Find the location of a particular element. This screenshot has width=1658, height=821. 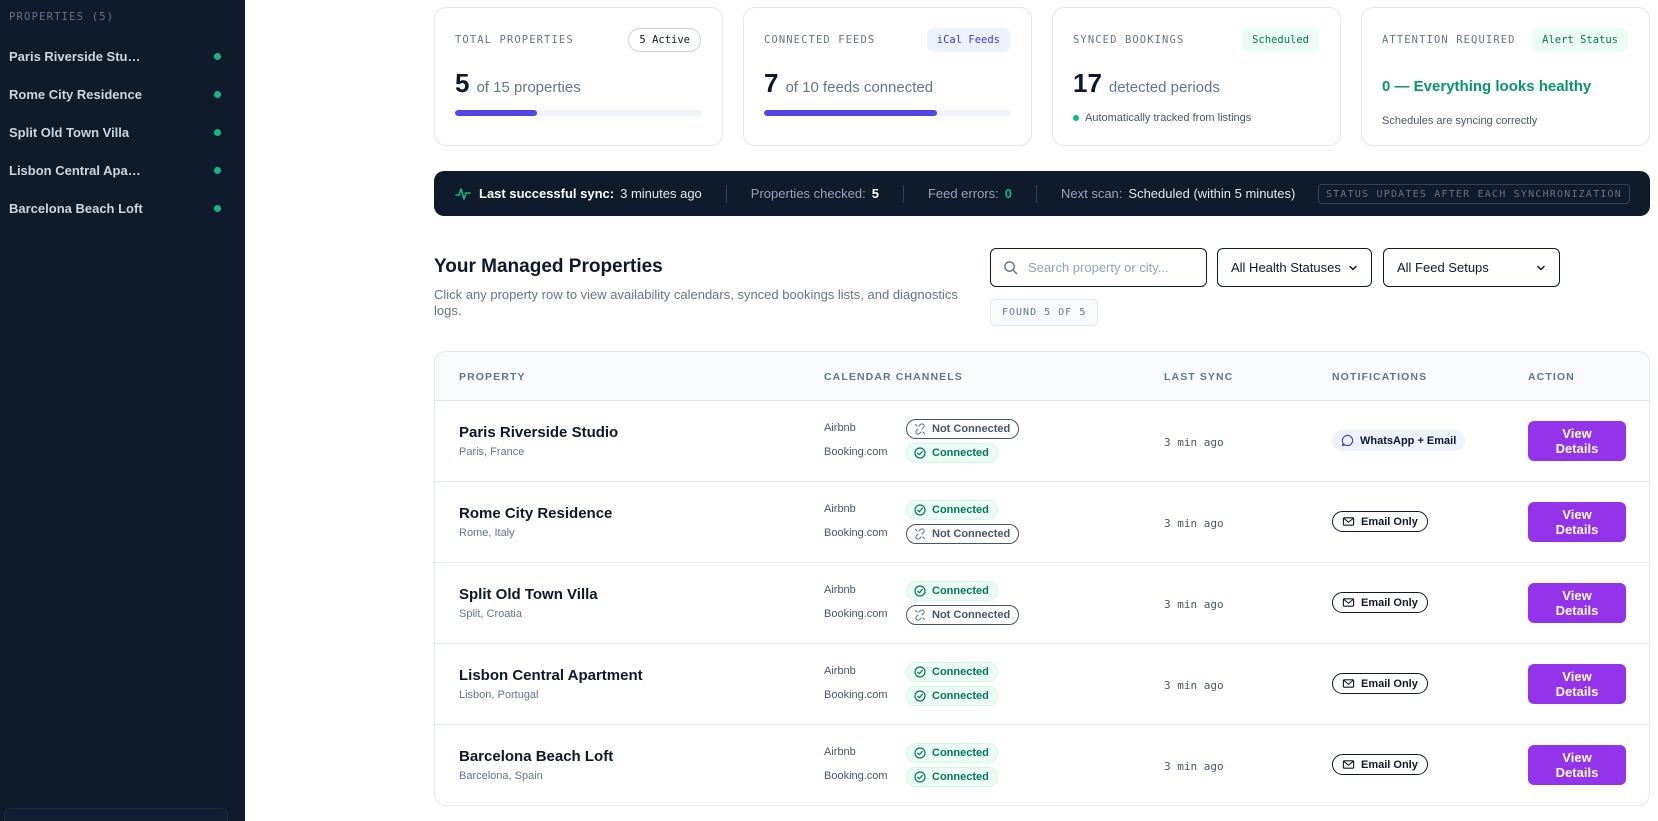

bookings-note: Automatically tracked from listings is located at coordinates (1162, 118).